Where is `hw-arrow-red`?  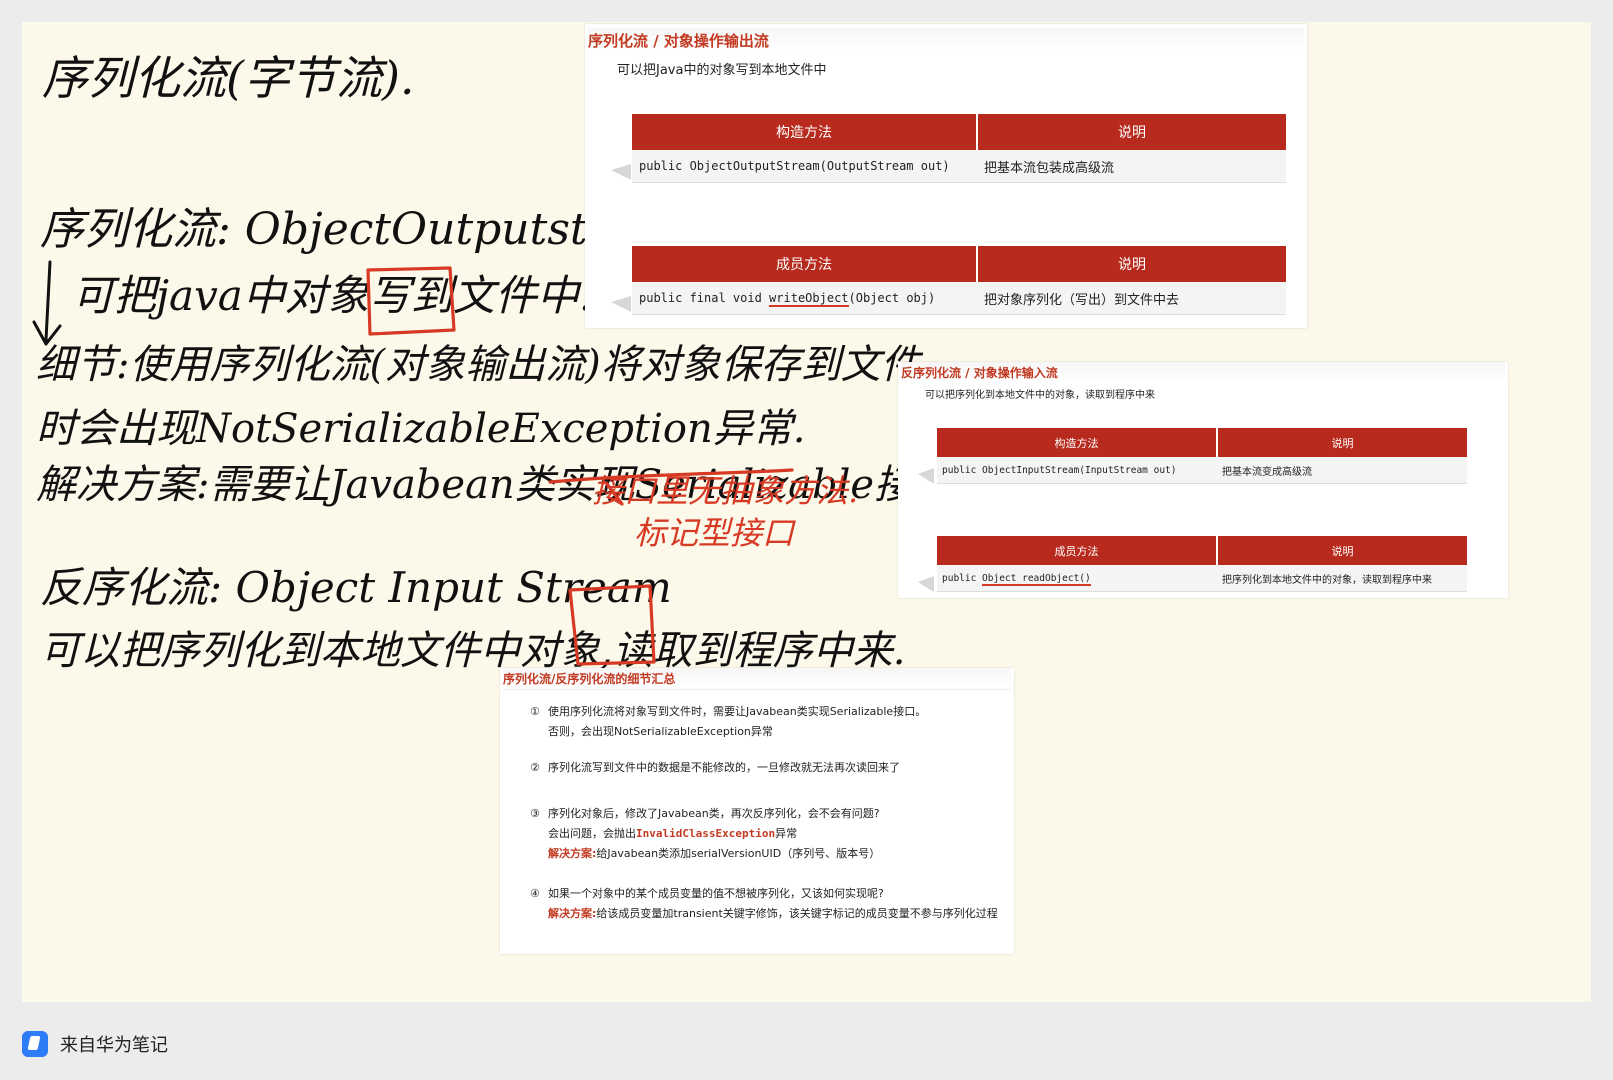
hw-arrow-red is located at coordinates (614, 494).